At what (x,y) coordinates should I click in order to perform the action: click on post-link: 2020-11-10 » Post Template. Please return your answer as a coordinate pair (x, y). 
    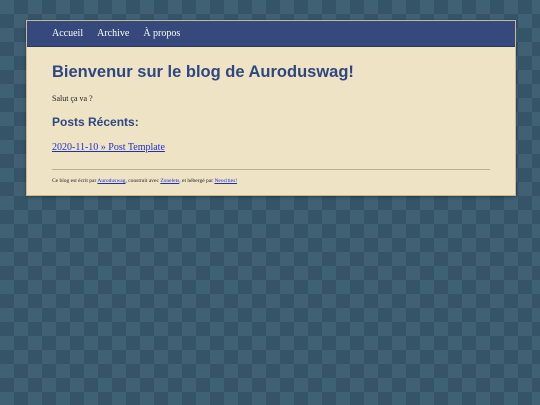
    Looking at the image, I should click on (108, 147).